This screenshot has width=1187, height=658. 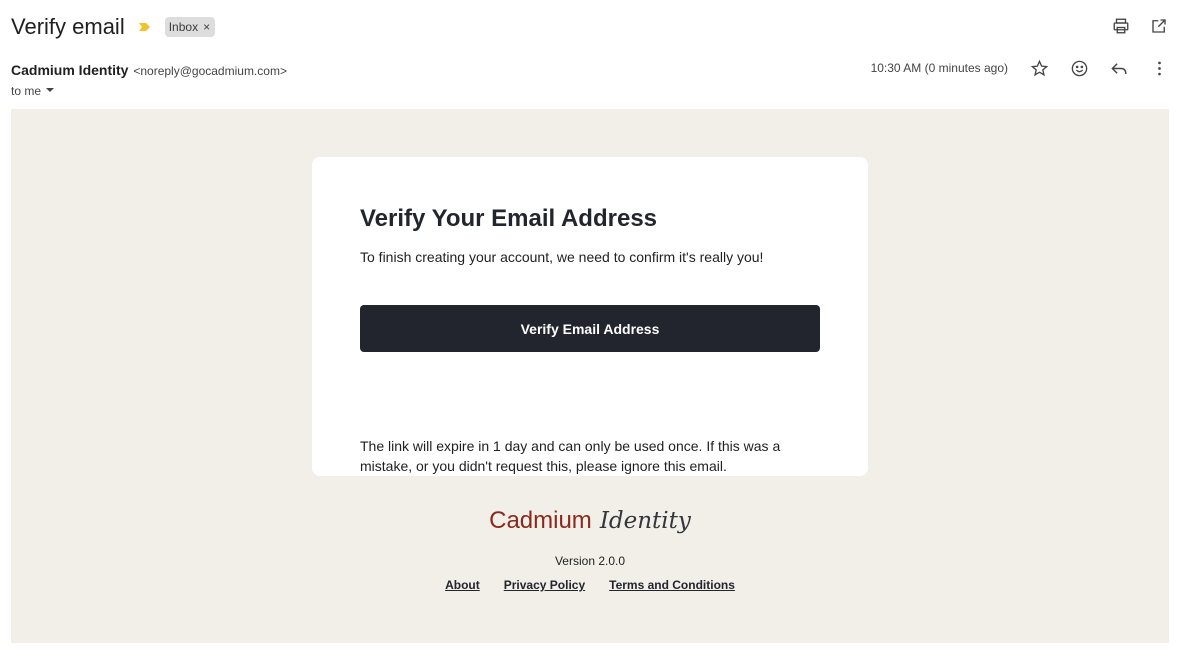 What do you see at coordinates (1119, 68) in the screenshot?
I see `reply-icon` at bounding box center [1119, 68].